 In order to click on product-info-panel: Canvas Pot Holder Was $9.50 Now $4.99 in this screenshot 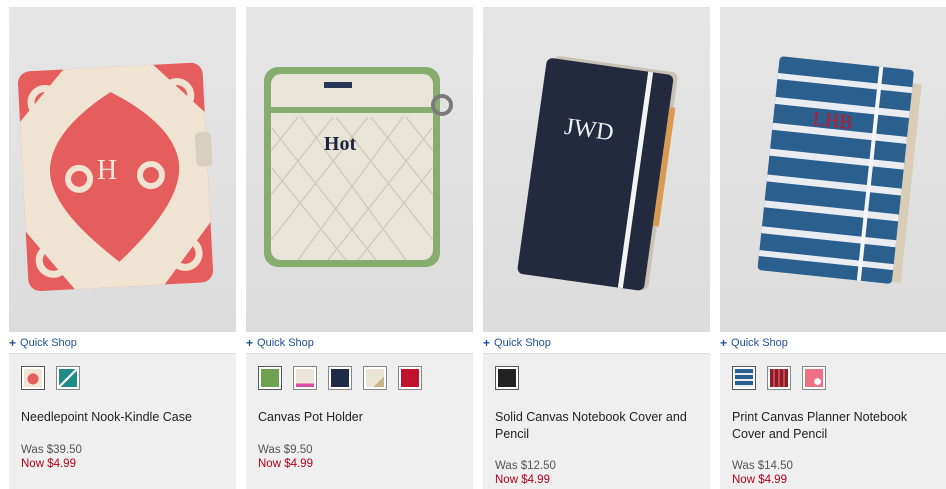, I will do `click(359, 421)`.